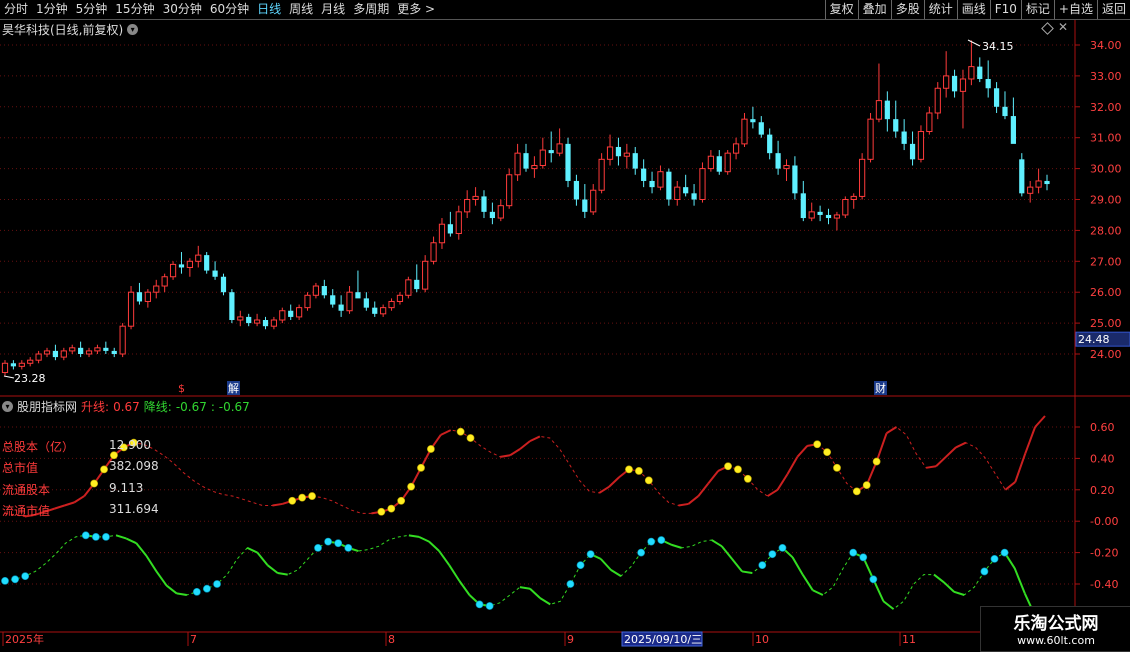 This screenshot has height=652, width=1130. I want to click on toolbar-button: 多股, so click(907, 9).